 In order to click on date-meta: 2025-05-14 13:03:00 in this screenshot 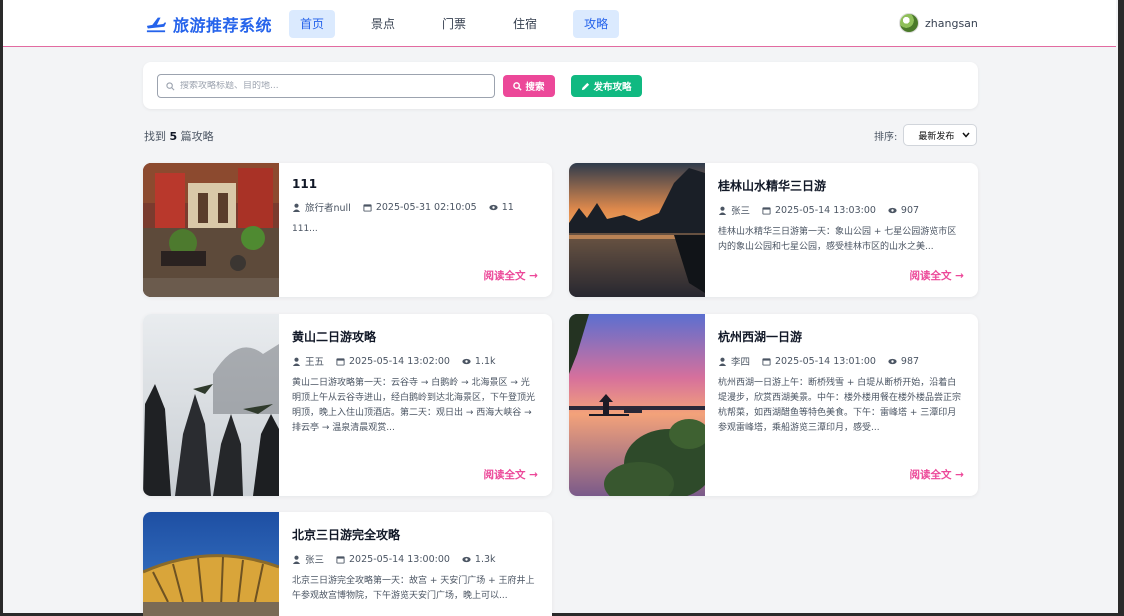, I will do `click(819, 210)`.